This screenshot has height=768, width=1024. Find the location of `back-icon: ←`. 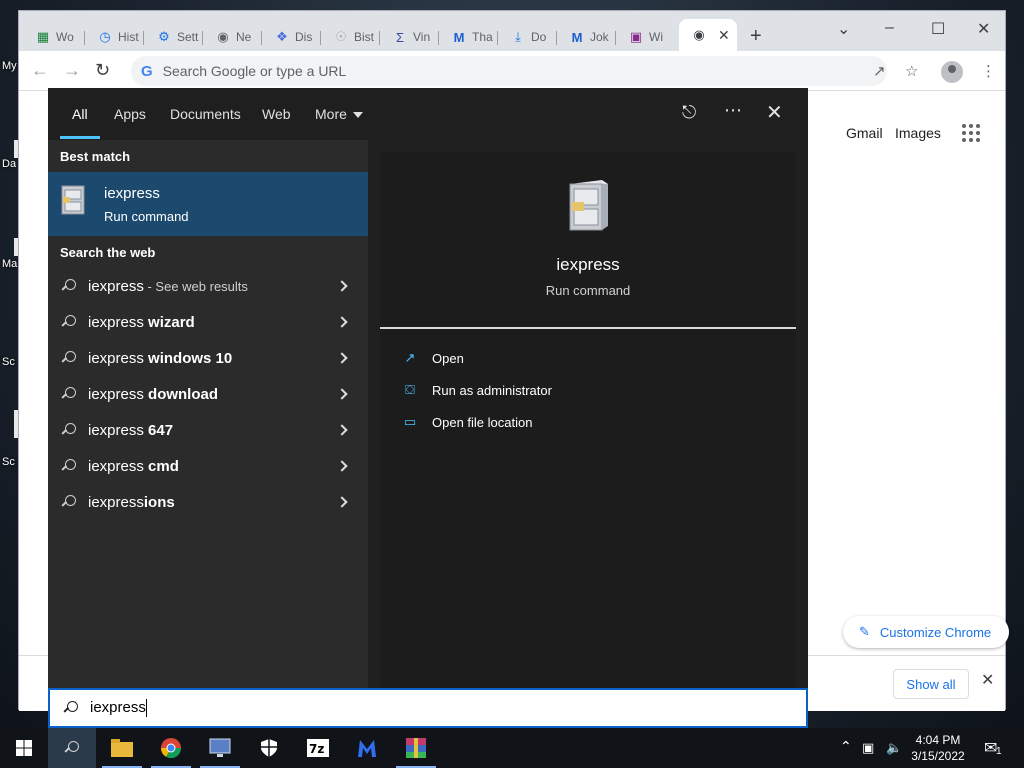

back-icon: ← is located at coordinates (40, 70).